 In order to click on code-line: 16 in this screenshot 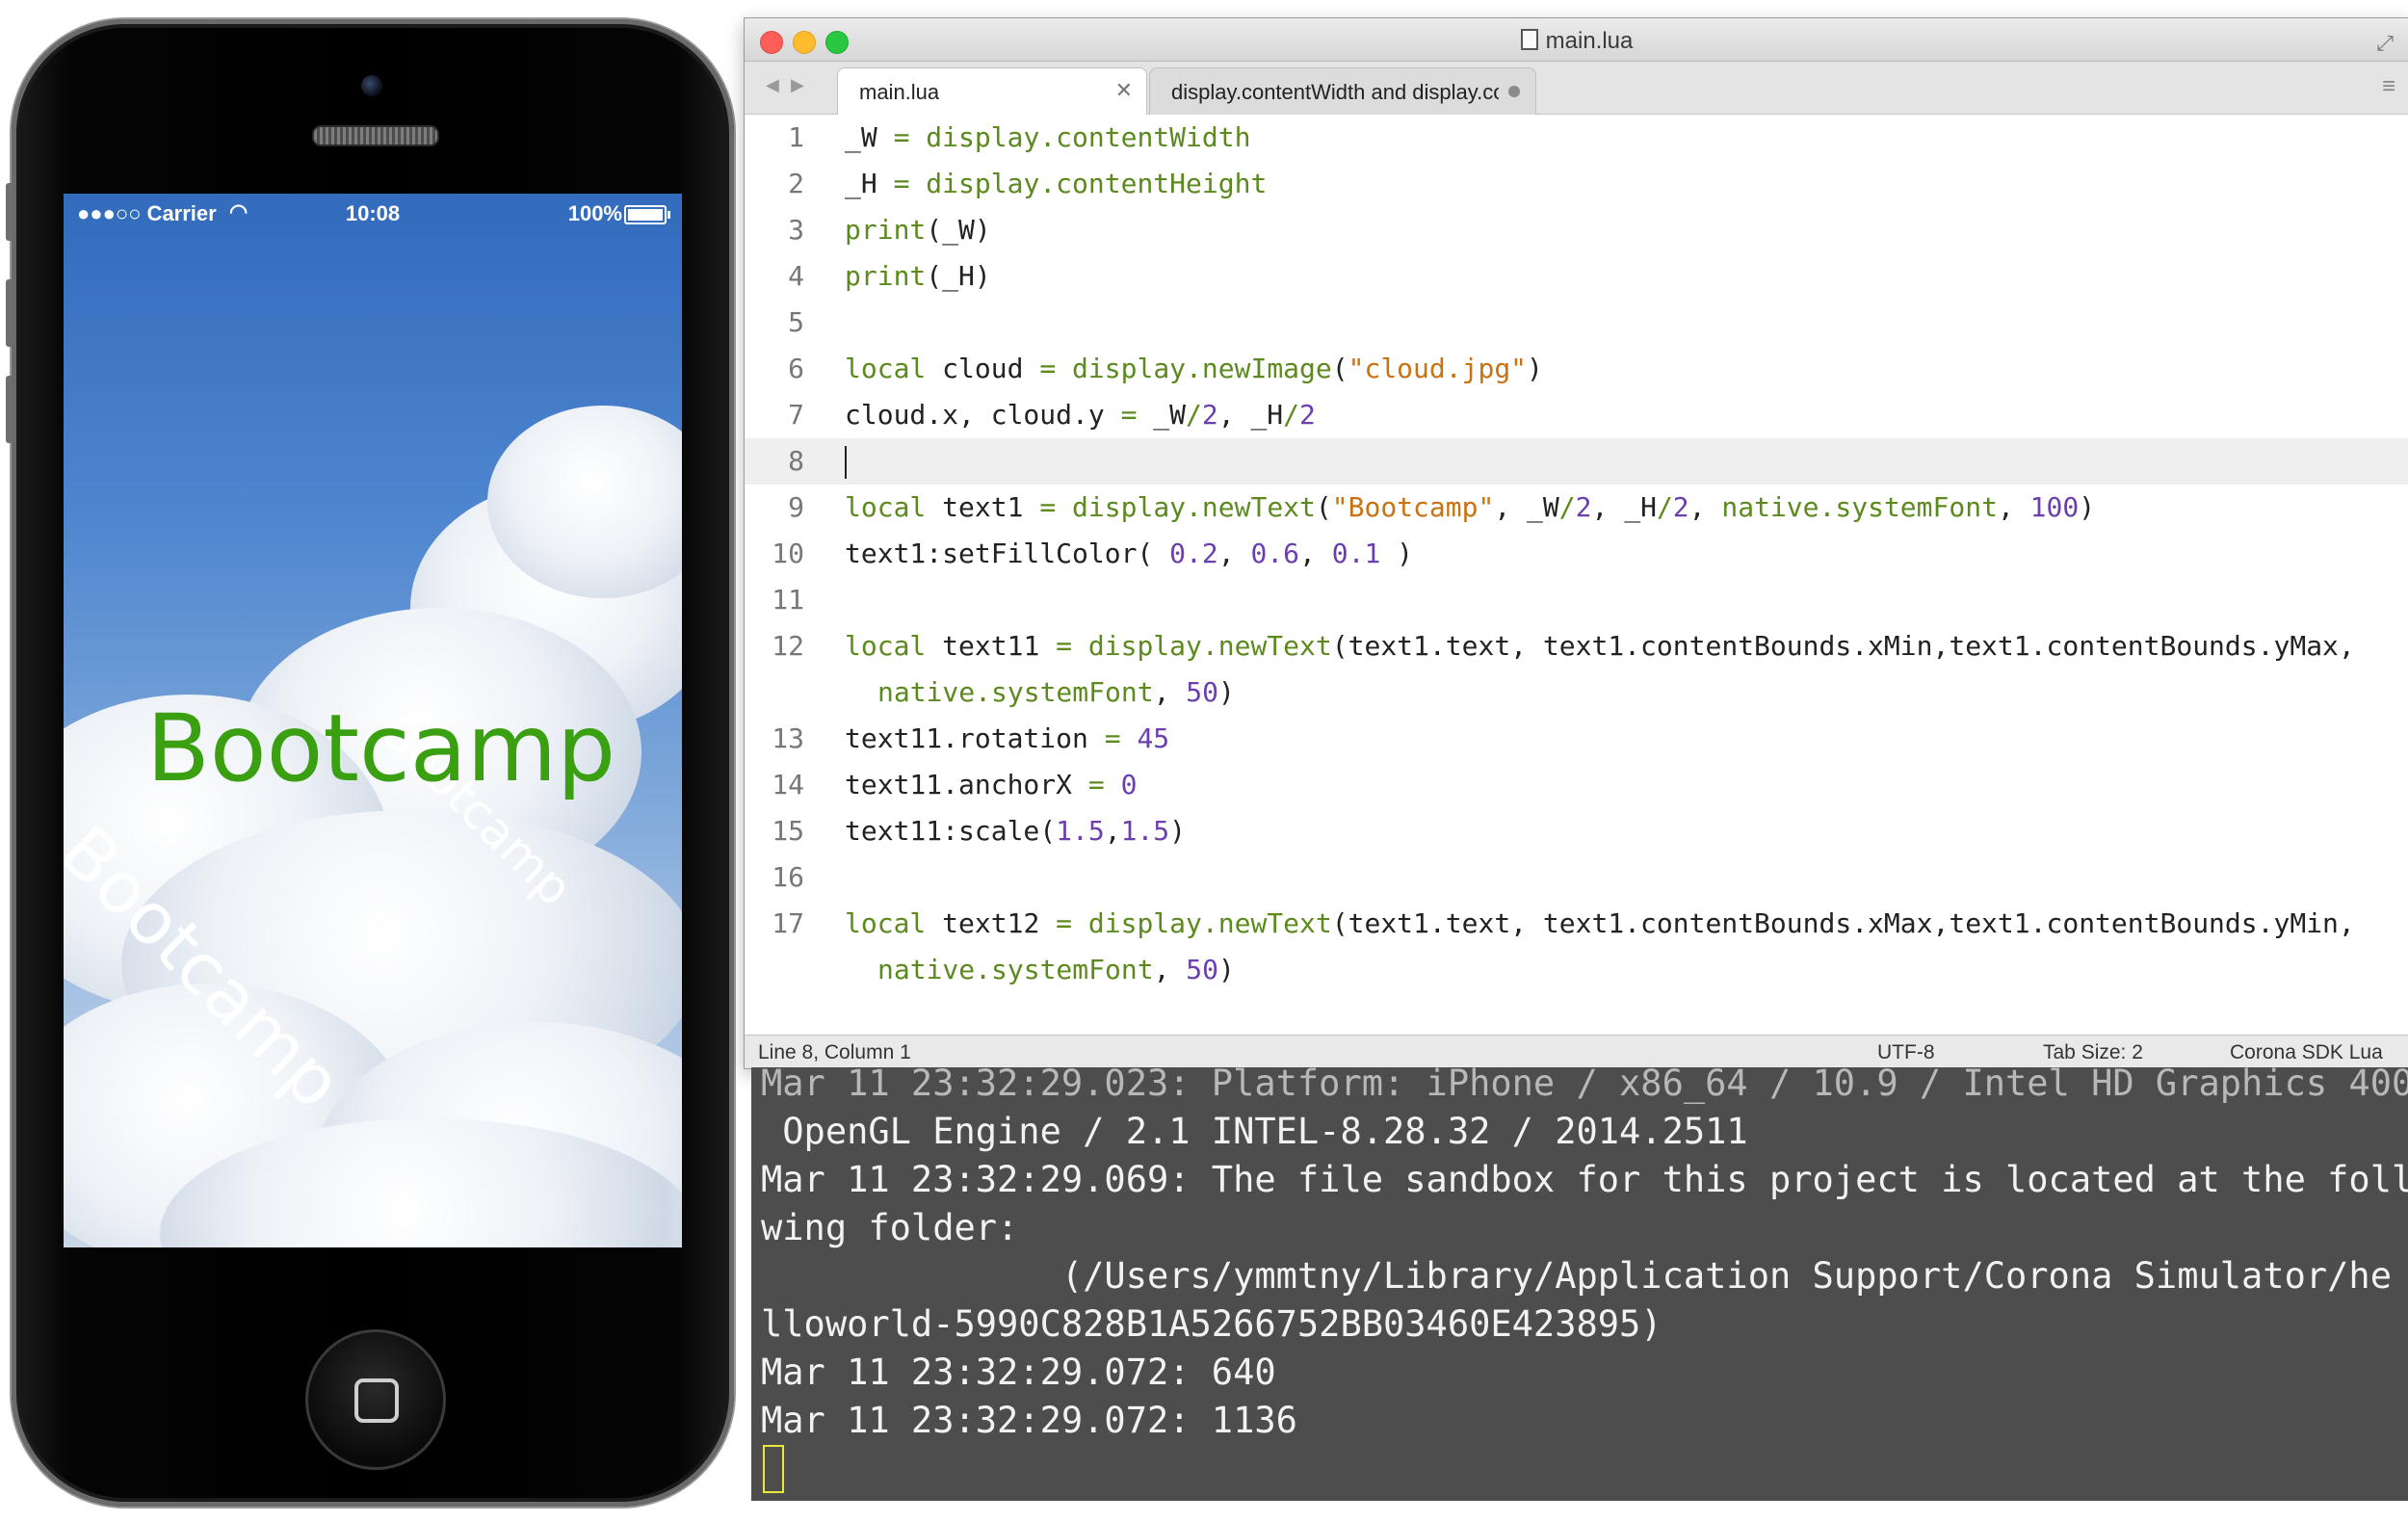, I will do `click(788, 877)`.